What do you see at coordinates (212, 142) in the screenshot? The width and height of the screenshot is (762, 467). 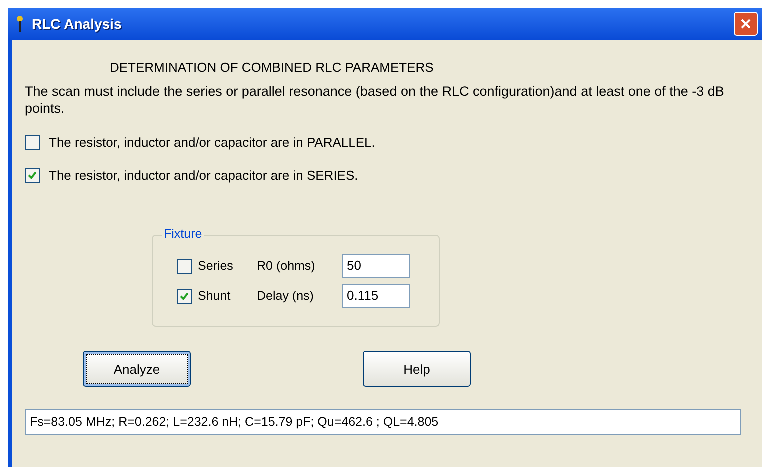 I see `checkbox-label: The resistor, inductor and/or capacitor are in PARALLEL.` at bounding box center [212, 142].